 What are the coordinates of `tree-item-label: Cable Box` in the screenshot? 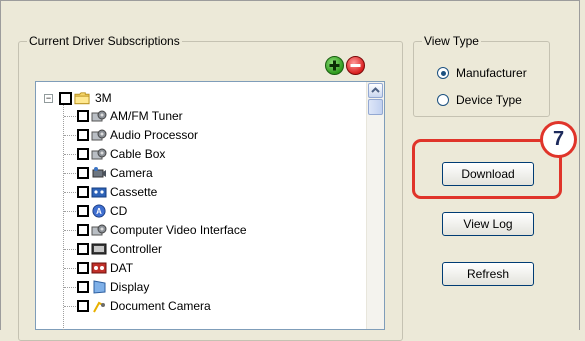 It's located at (138, 154).